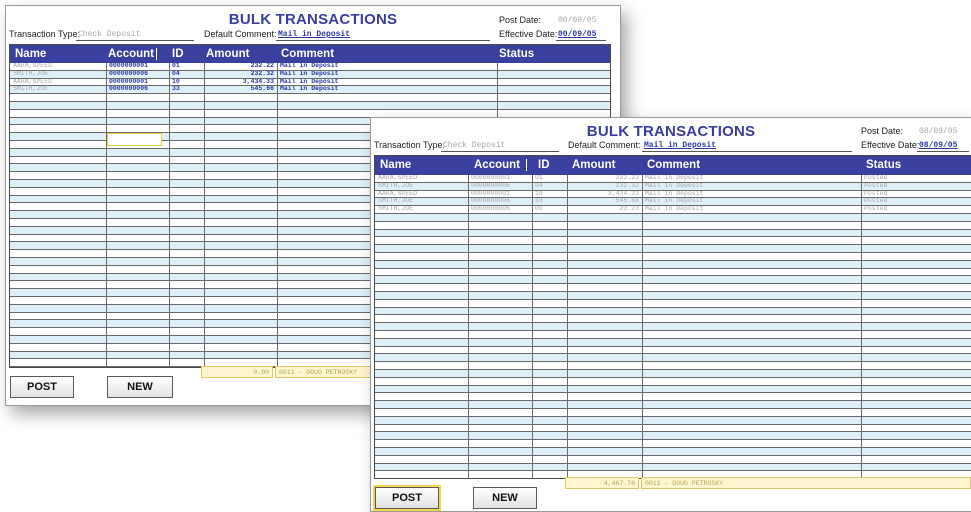 The image size is (971, 512). I want to click on cell-name: AARA,SPEED, so click(58, 66).